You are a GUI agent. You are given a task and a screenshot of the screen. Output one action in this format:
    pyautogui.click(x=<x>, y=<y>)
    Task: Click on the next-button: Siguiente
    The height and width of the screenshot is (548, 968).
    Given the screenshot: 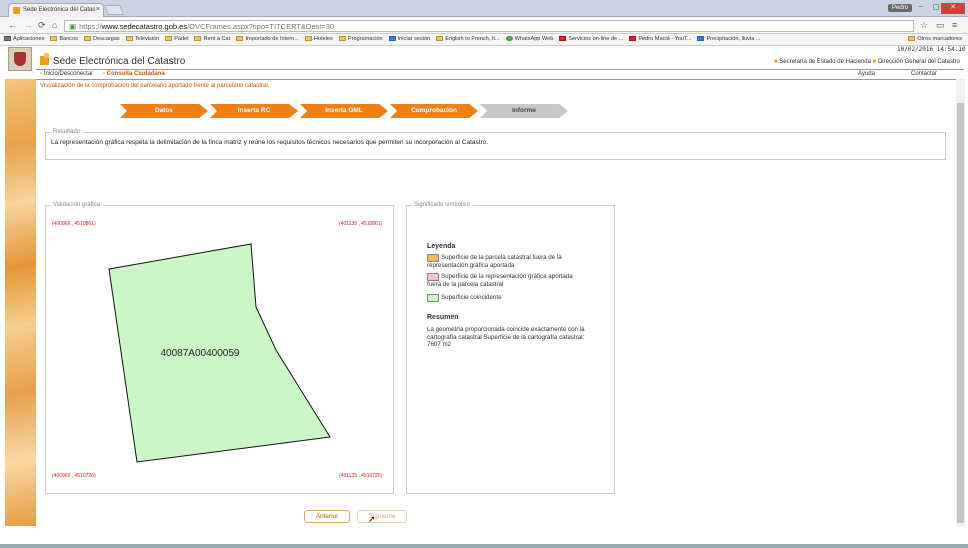 What is the action you would take?
    pyautogui.click(x=382, y=516)
    